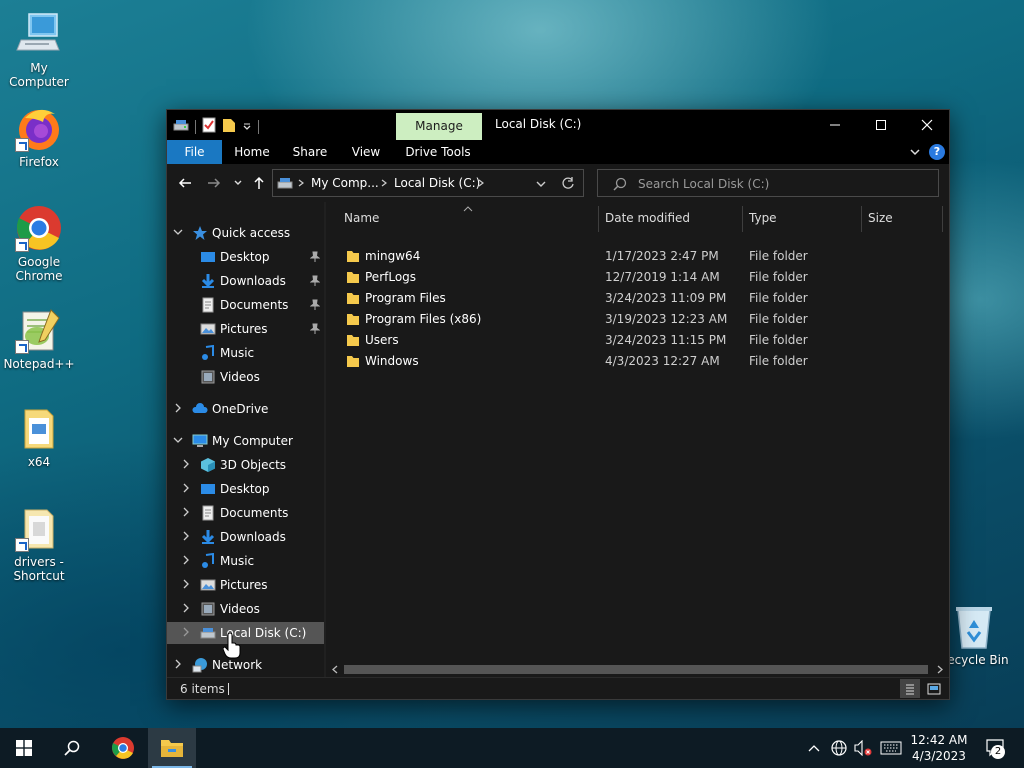 The image size is (1024, 768). What do you see at coordinates (245, 257) in the screenshot?
I see `nav-qa-desktop: Desktop` at bounding box center [245, 257].